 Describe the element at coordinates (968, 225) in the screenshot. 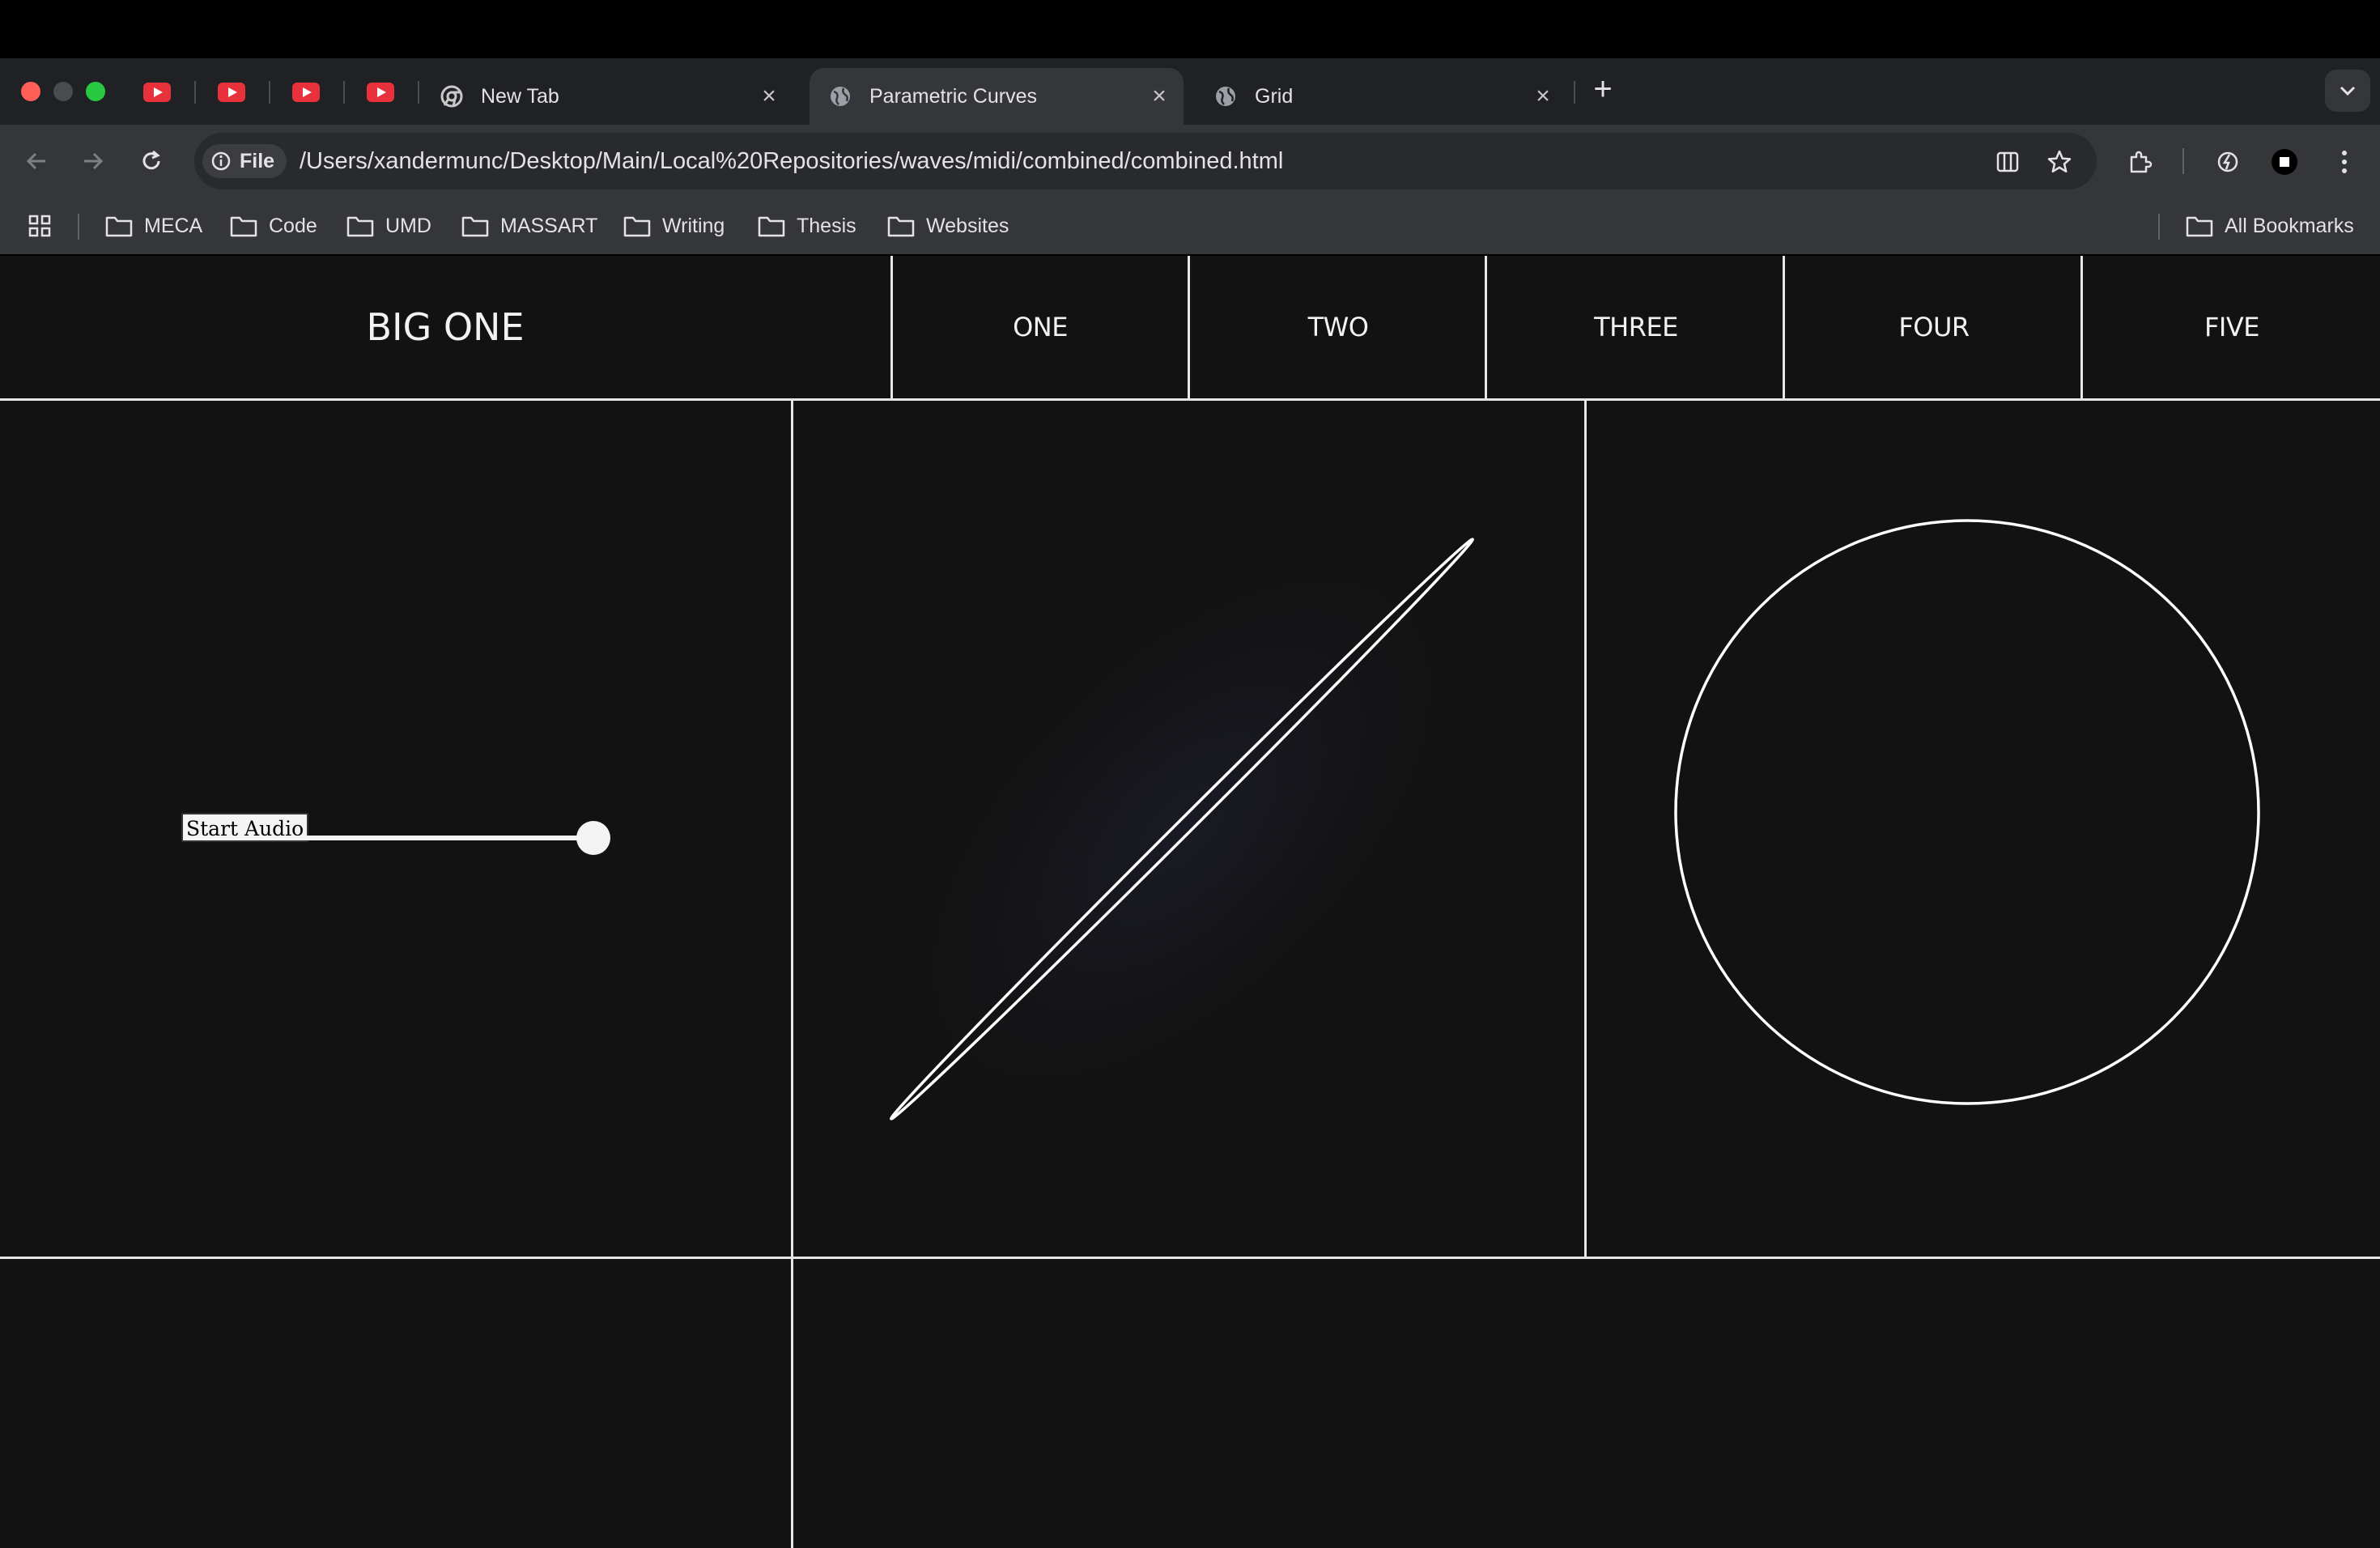

I see `bookmark-label: Websites` at that location.